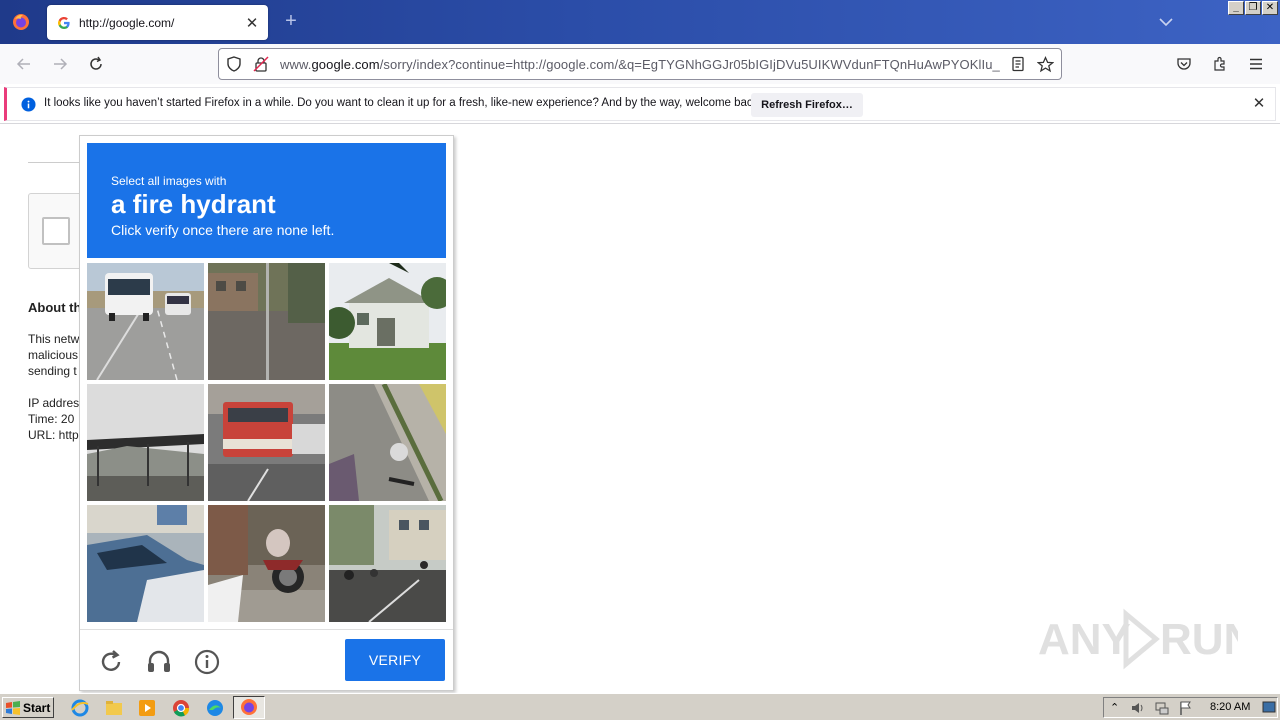 This screenshot has height=723, width=1280. What do you see at coordinates (147, 708) in the screenshot?
I see `media-player-icon` at bounding box center [147, 708].